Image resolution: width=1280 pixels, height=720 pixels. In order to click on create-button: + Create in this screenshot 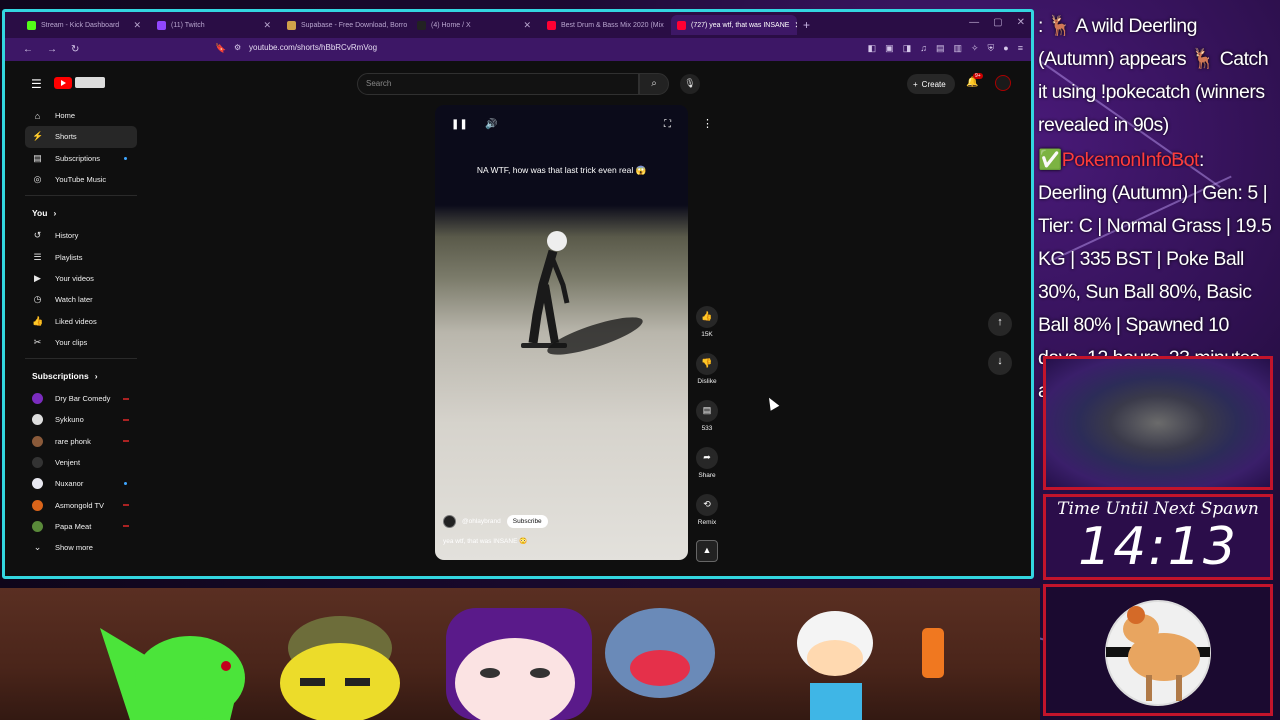, I will do `click(931, 84)`.